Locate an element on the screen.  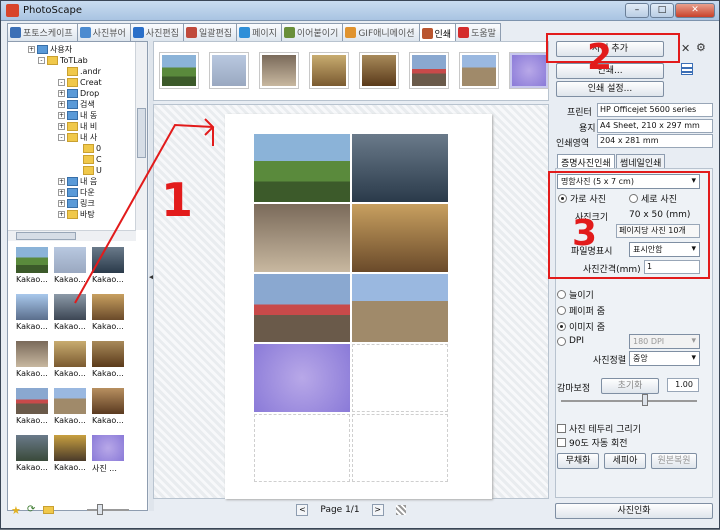
annotation-arrow is located at coordinates (144, 211).